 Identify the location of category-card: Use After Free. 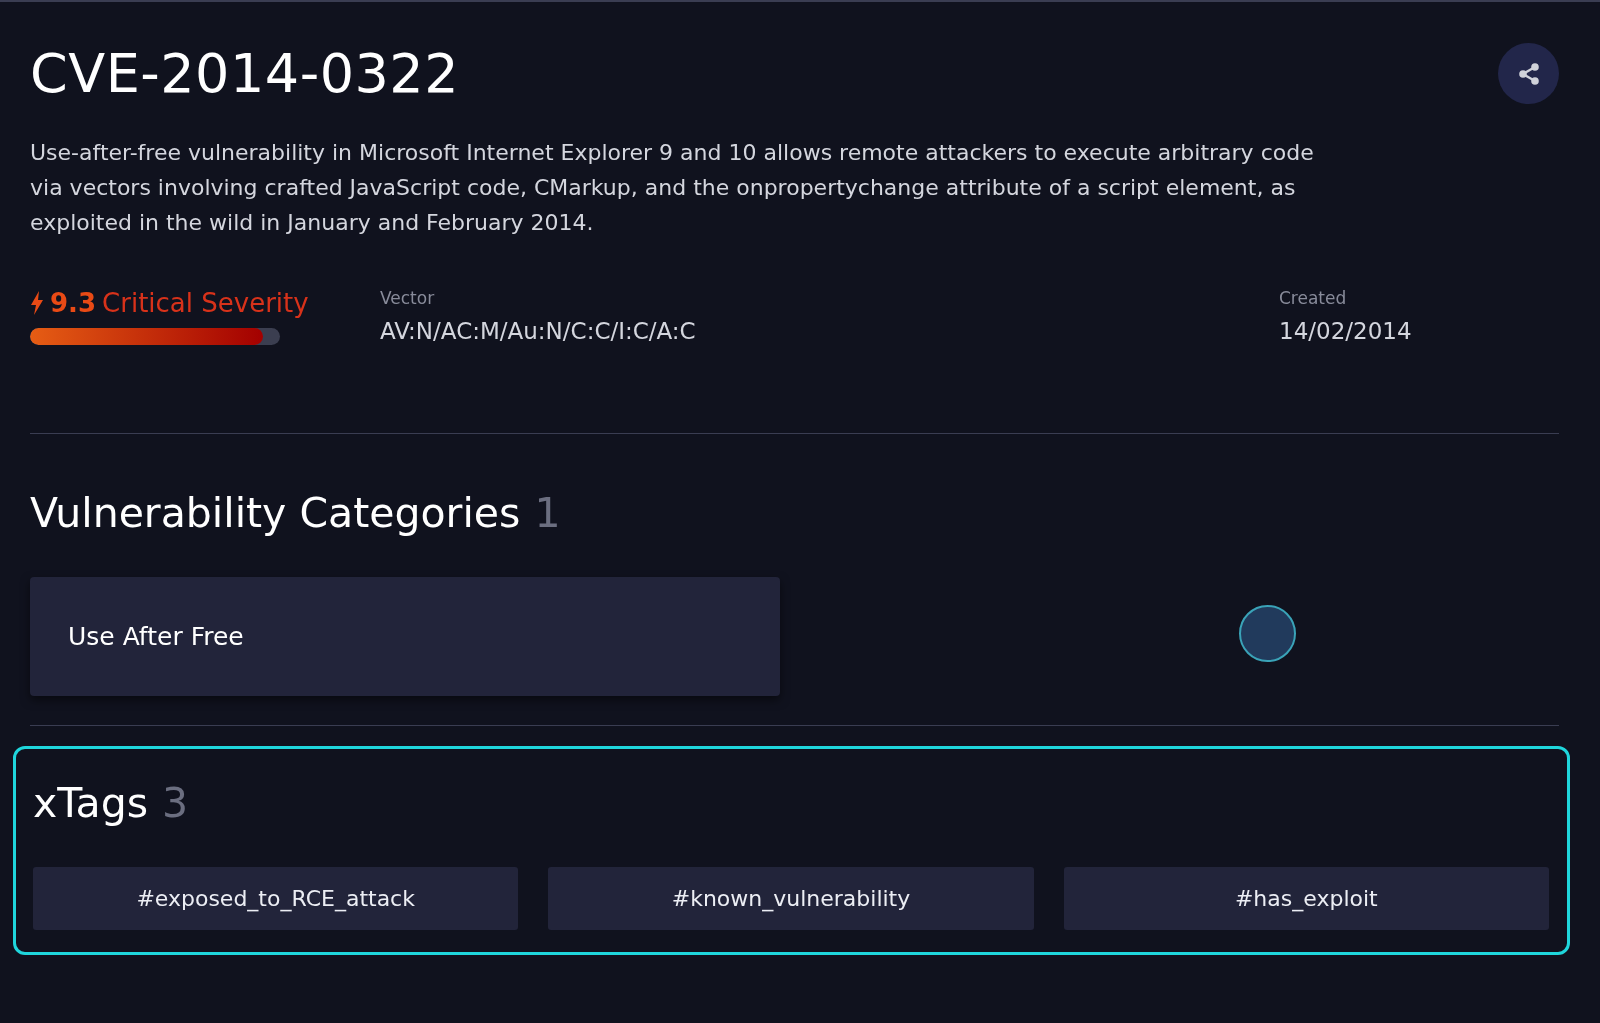
(405, 636).